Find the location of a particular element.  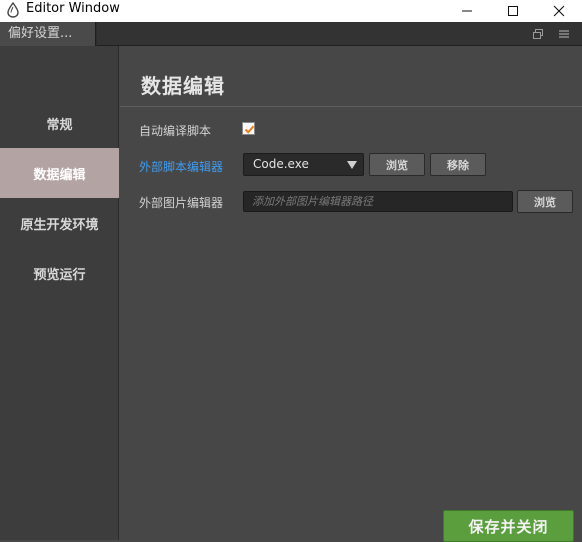

title-bar: Editor Window is located at coordinates (291, 11).